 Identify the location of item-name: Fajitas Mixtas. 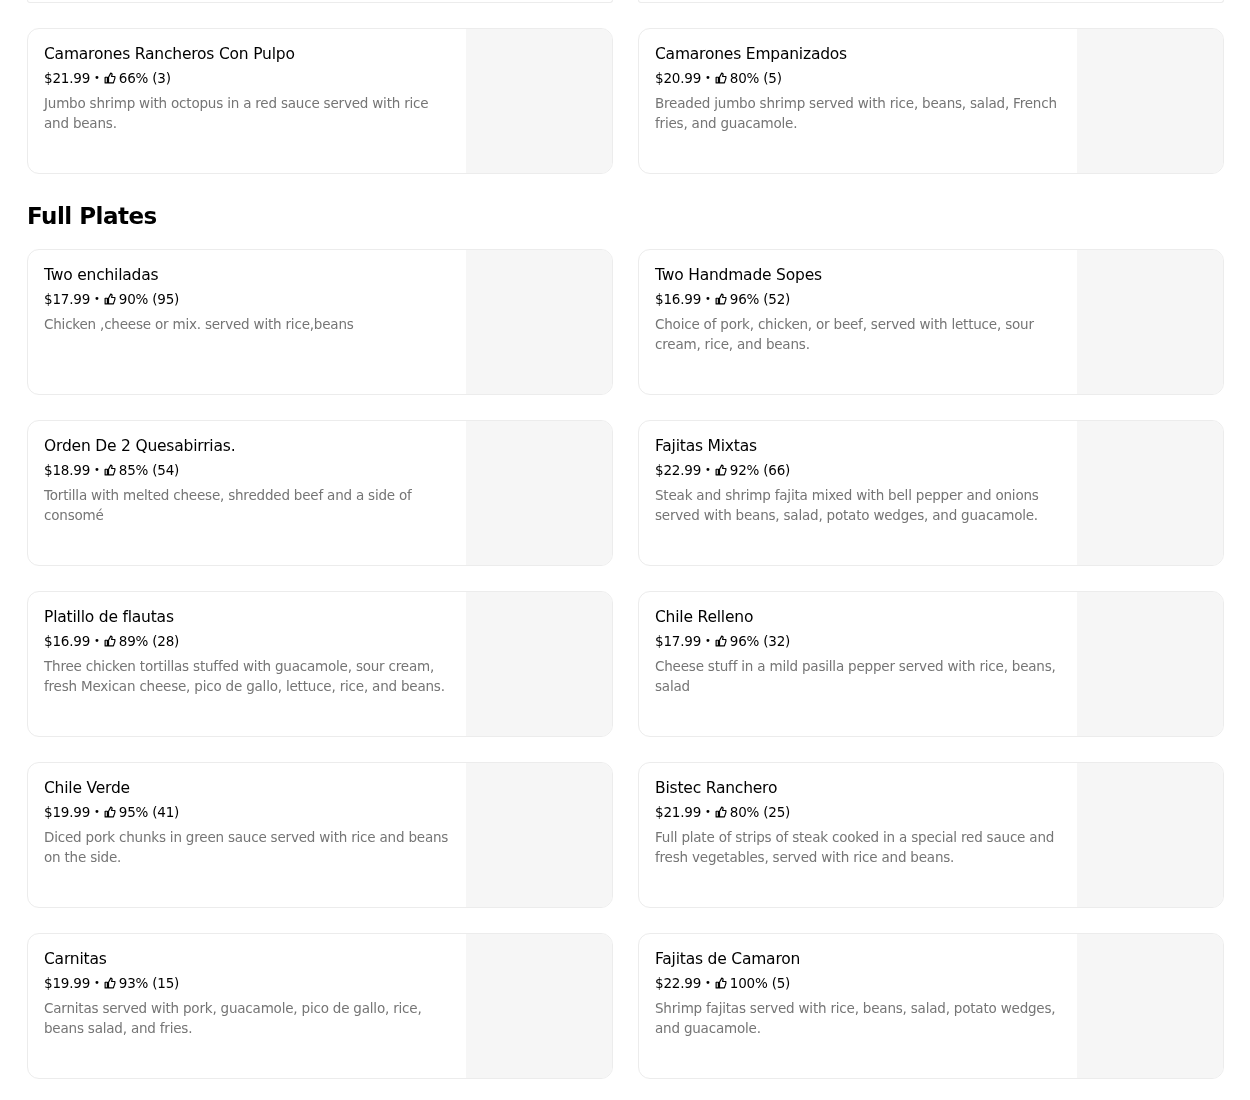
(706, 446).